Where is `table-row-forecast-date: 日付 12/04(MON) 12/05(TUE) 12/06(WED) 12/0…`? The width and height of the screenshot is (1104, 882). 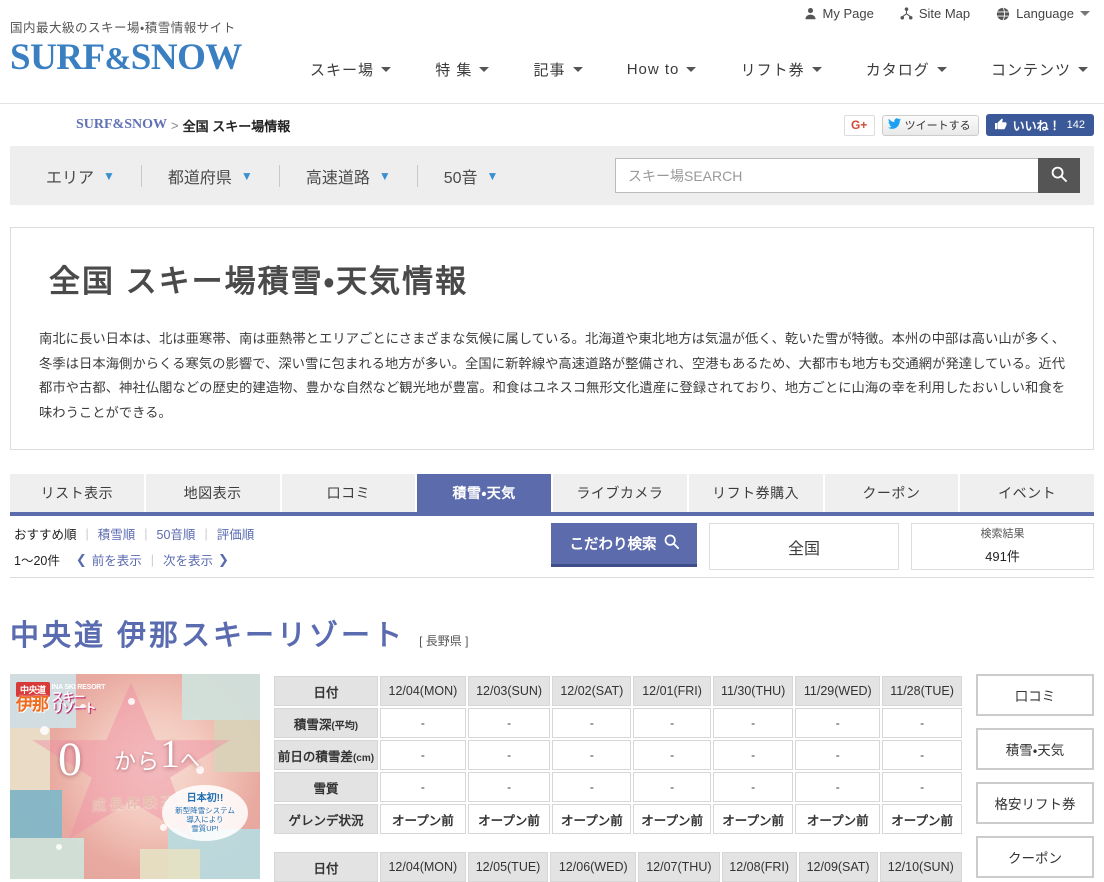
table-row-forecast-date: 日付 12/04(MON) 12/05(TUE) 12/06(WED) 12/0… is located at coordinates (618, 867).